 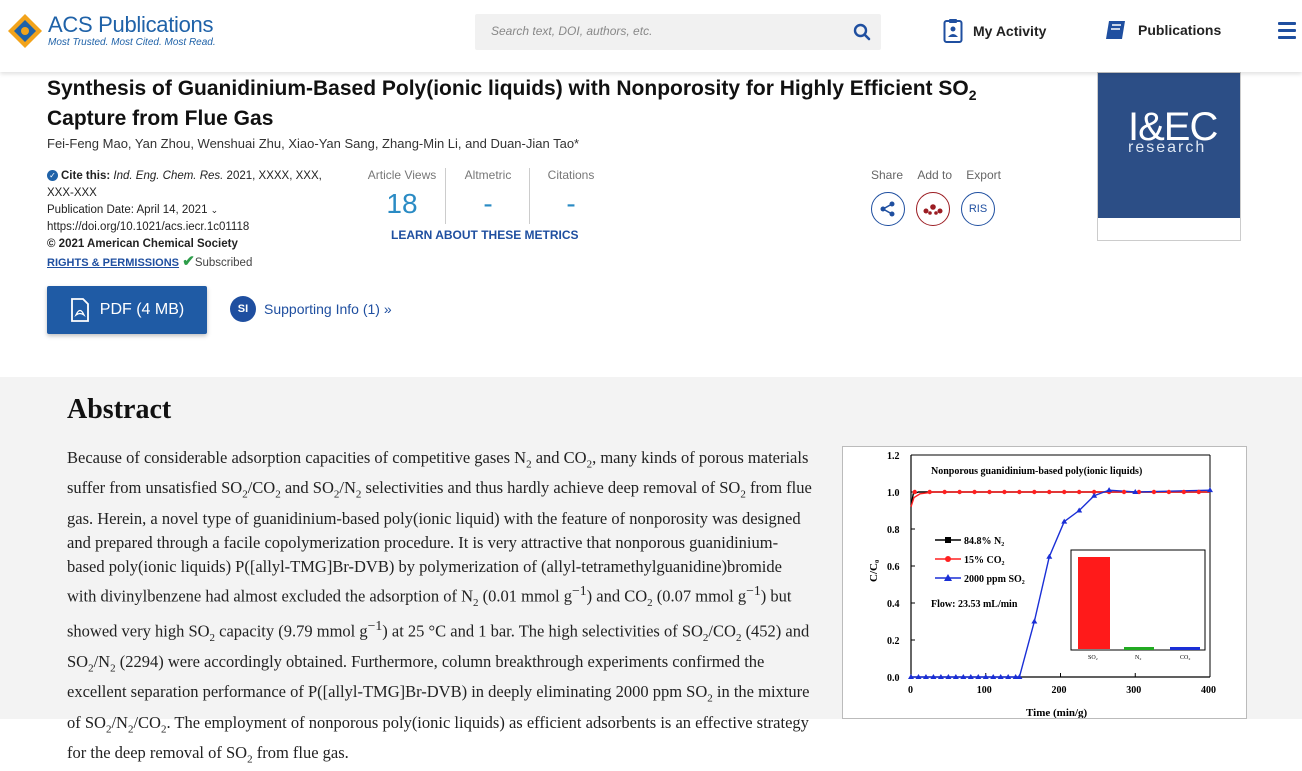 I want to click on doi-link: https://doi.org/10.1021/acs.iecr.1c01118, so click(x=192, y=227).